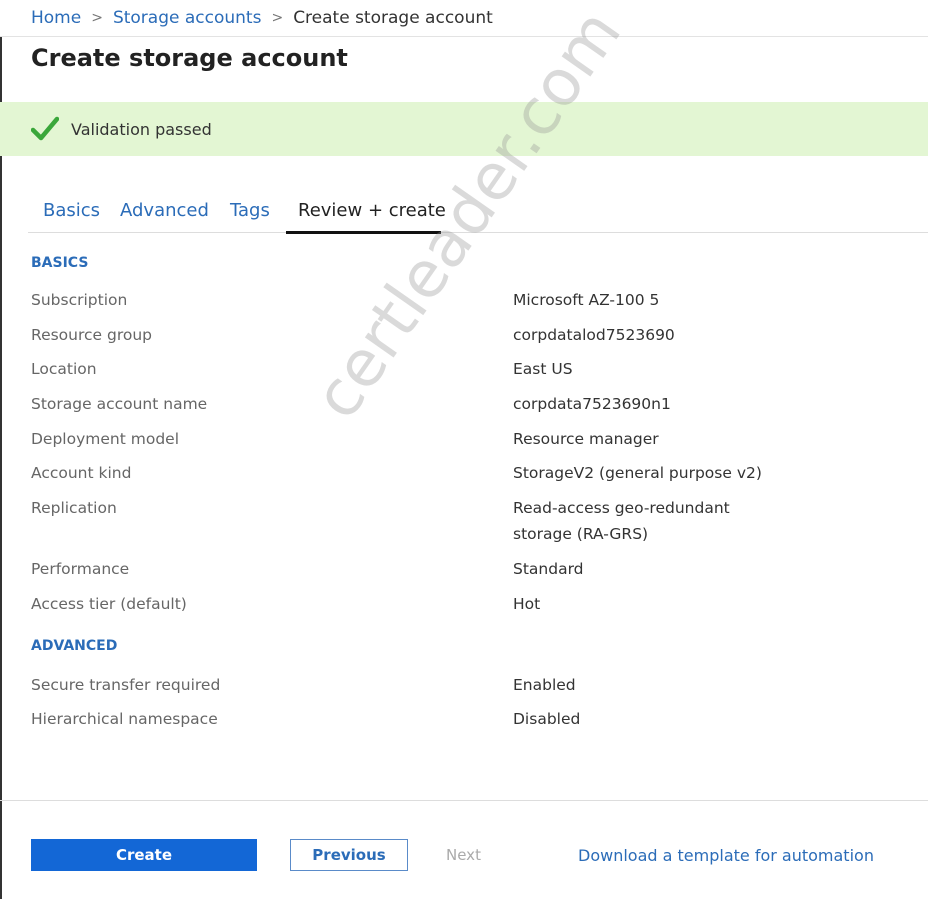  Describe the element at coordinates (586, 300) in the screenshot. I see `value-subscription: Microsoft AZ-100 5` at that location.